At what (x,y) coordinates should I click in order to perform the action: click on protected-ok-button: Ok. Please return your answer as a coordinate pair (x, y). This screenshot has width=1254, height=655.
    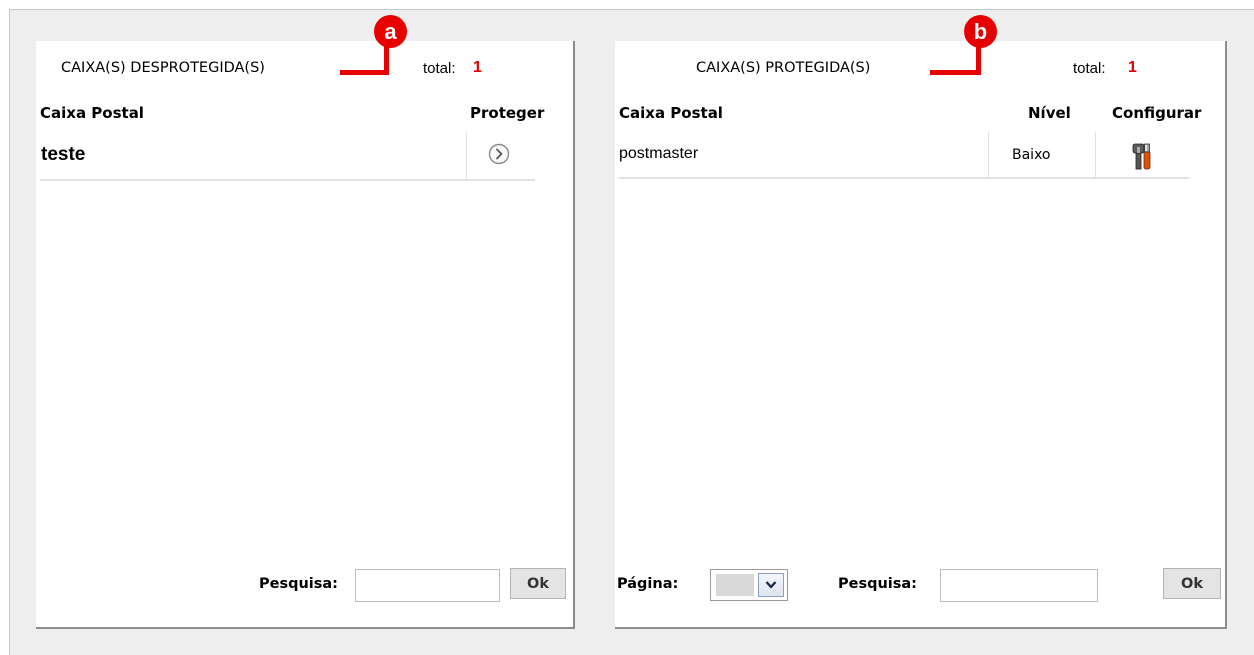
    Looking at the image, I should click on (1192, 583).